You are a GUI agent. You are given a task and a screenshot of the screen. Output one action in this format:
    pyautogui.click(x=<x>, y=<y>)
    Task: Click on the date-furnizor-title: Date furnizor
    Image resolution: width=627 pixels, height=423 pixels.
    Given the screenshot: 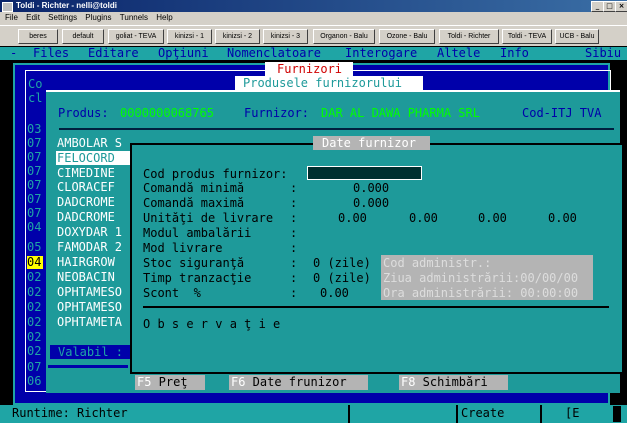 What is the action you would take?
    pyautogui.click(x=369, y=143)
    